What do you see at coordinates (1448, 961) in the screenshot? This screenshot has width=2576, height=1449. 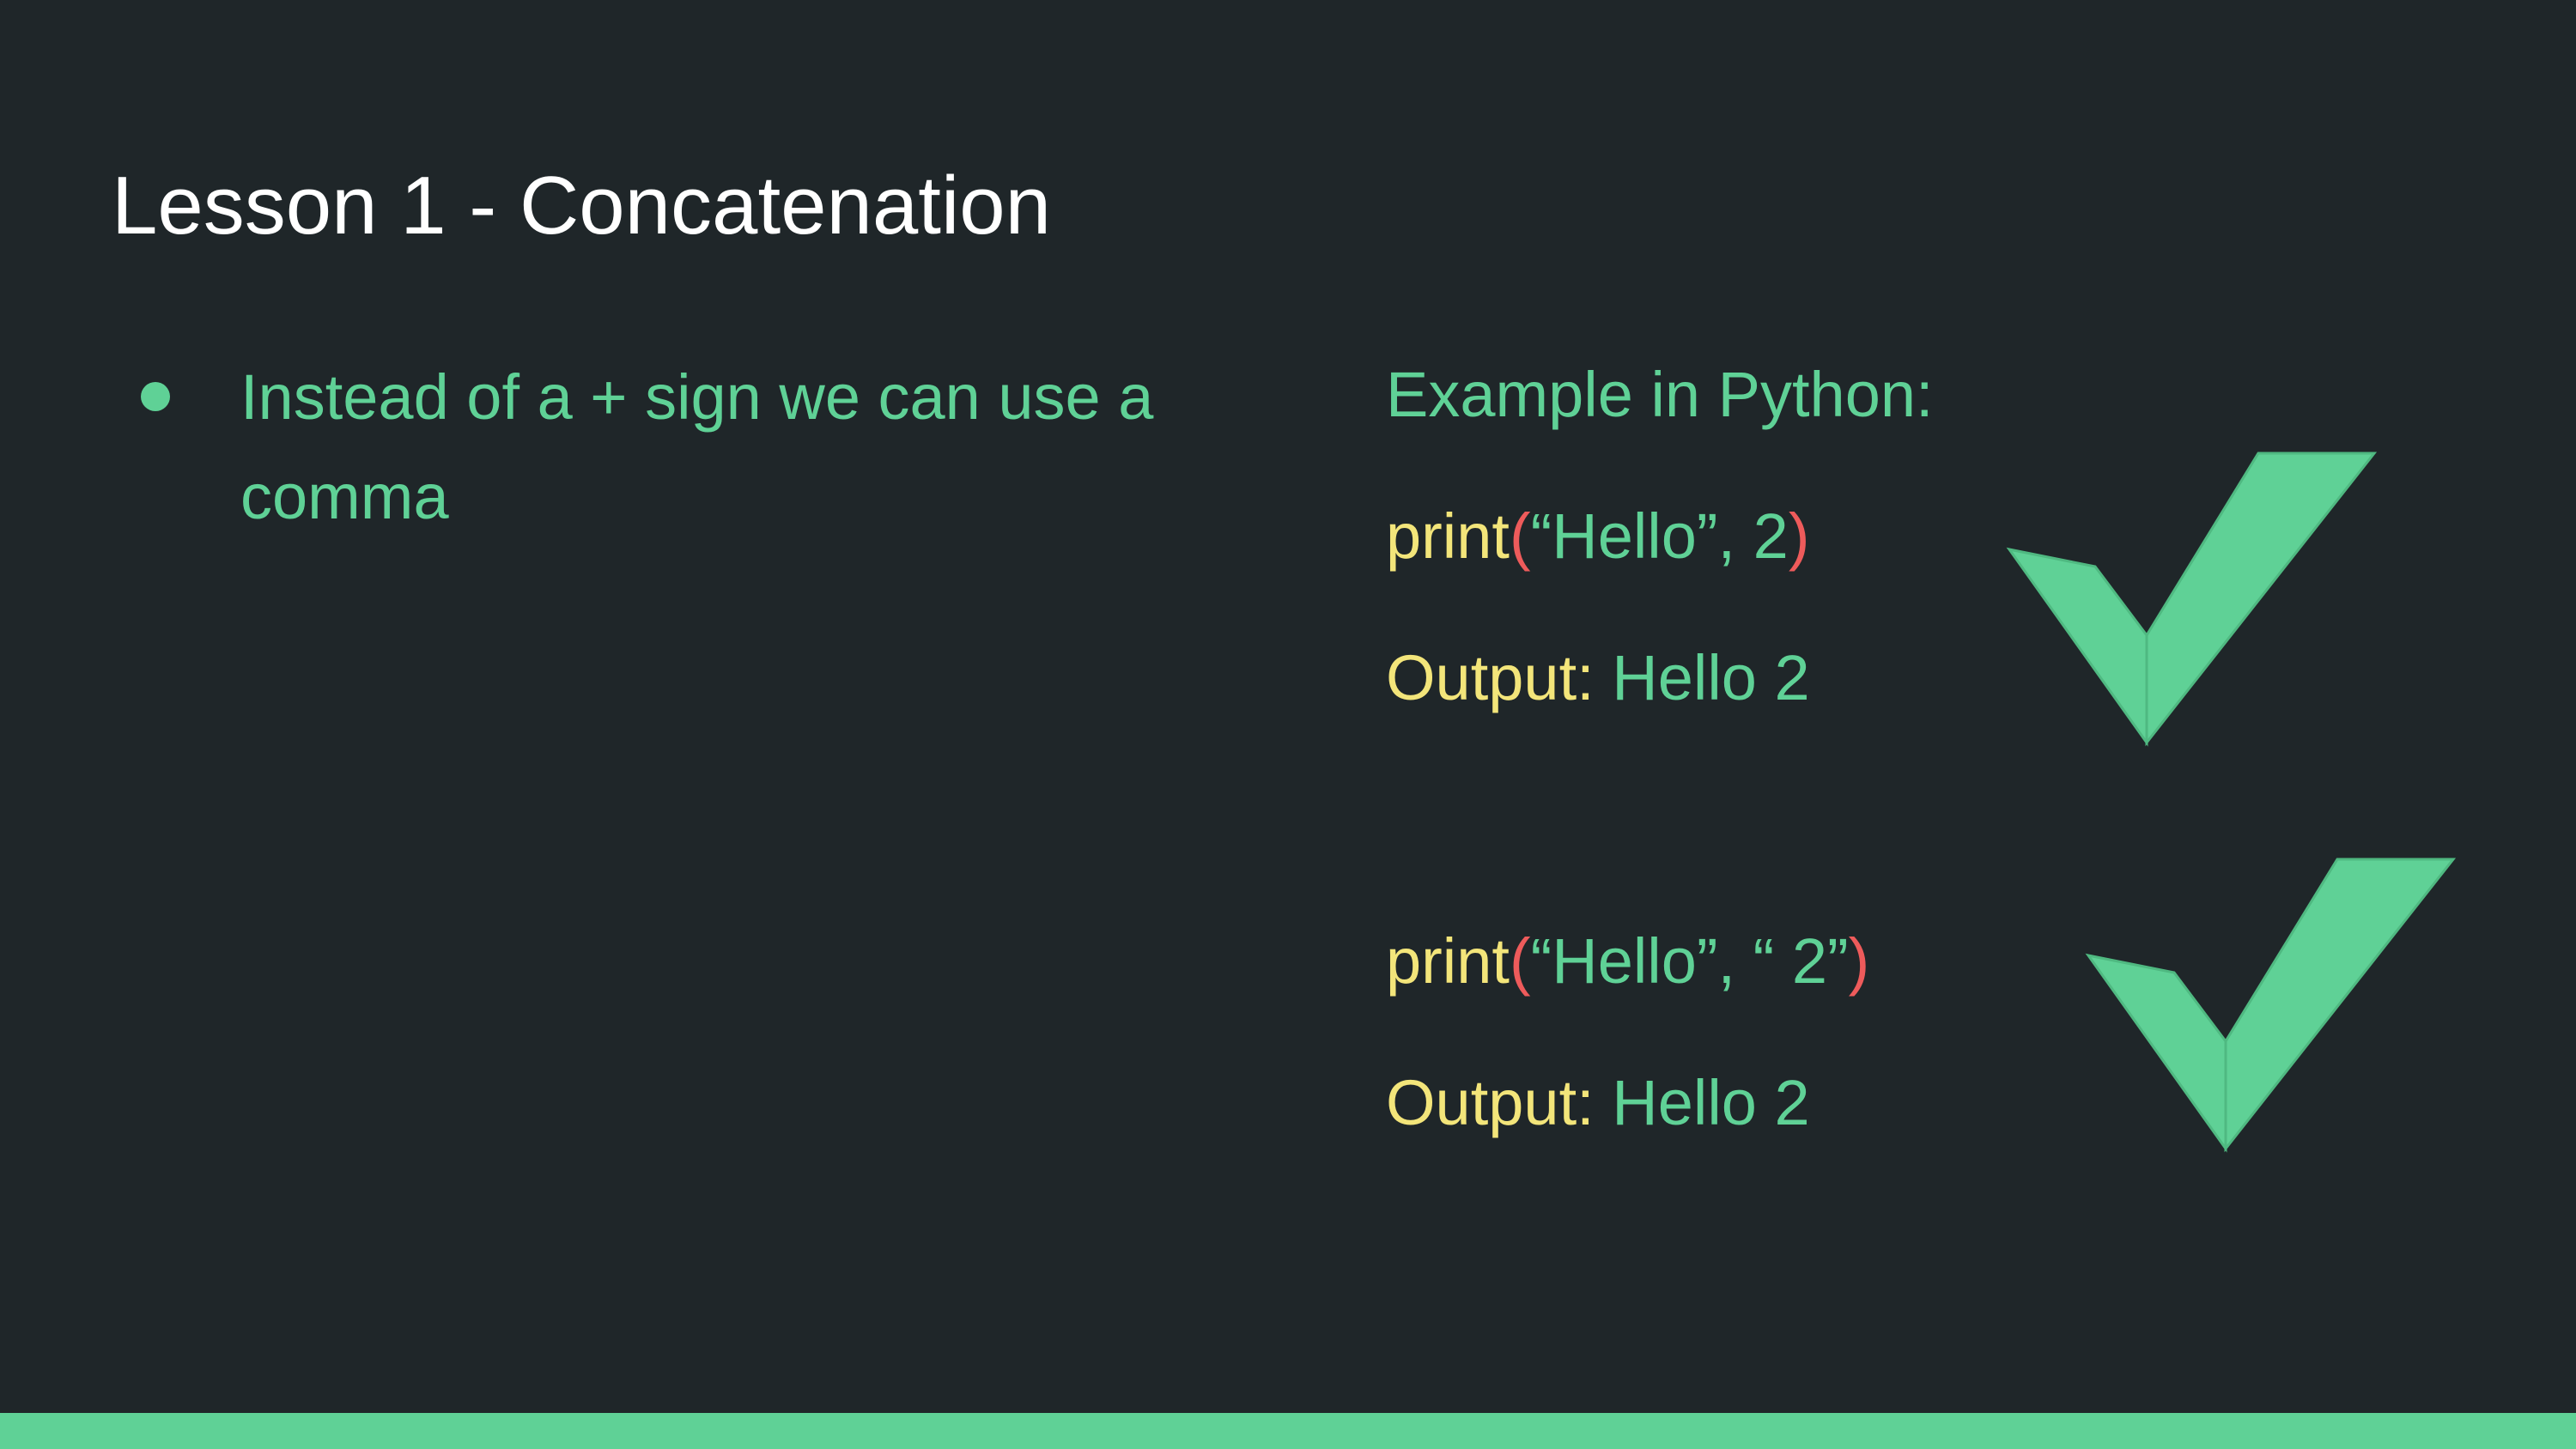 I see `example2-func: print` at bounding box center [1448, 961].